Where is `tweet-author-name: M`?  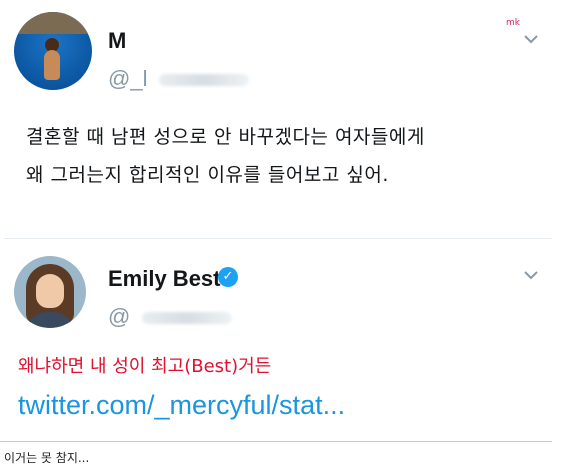
tweet-author-name: M is located at coordinates (117, 41).